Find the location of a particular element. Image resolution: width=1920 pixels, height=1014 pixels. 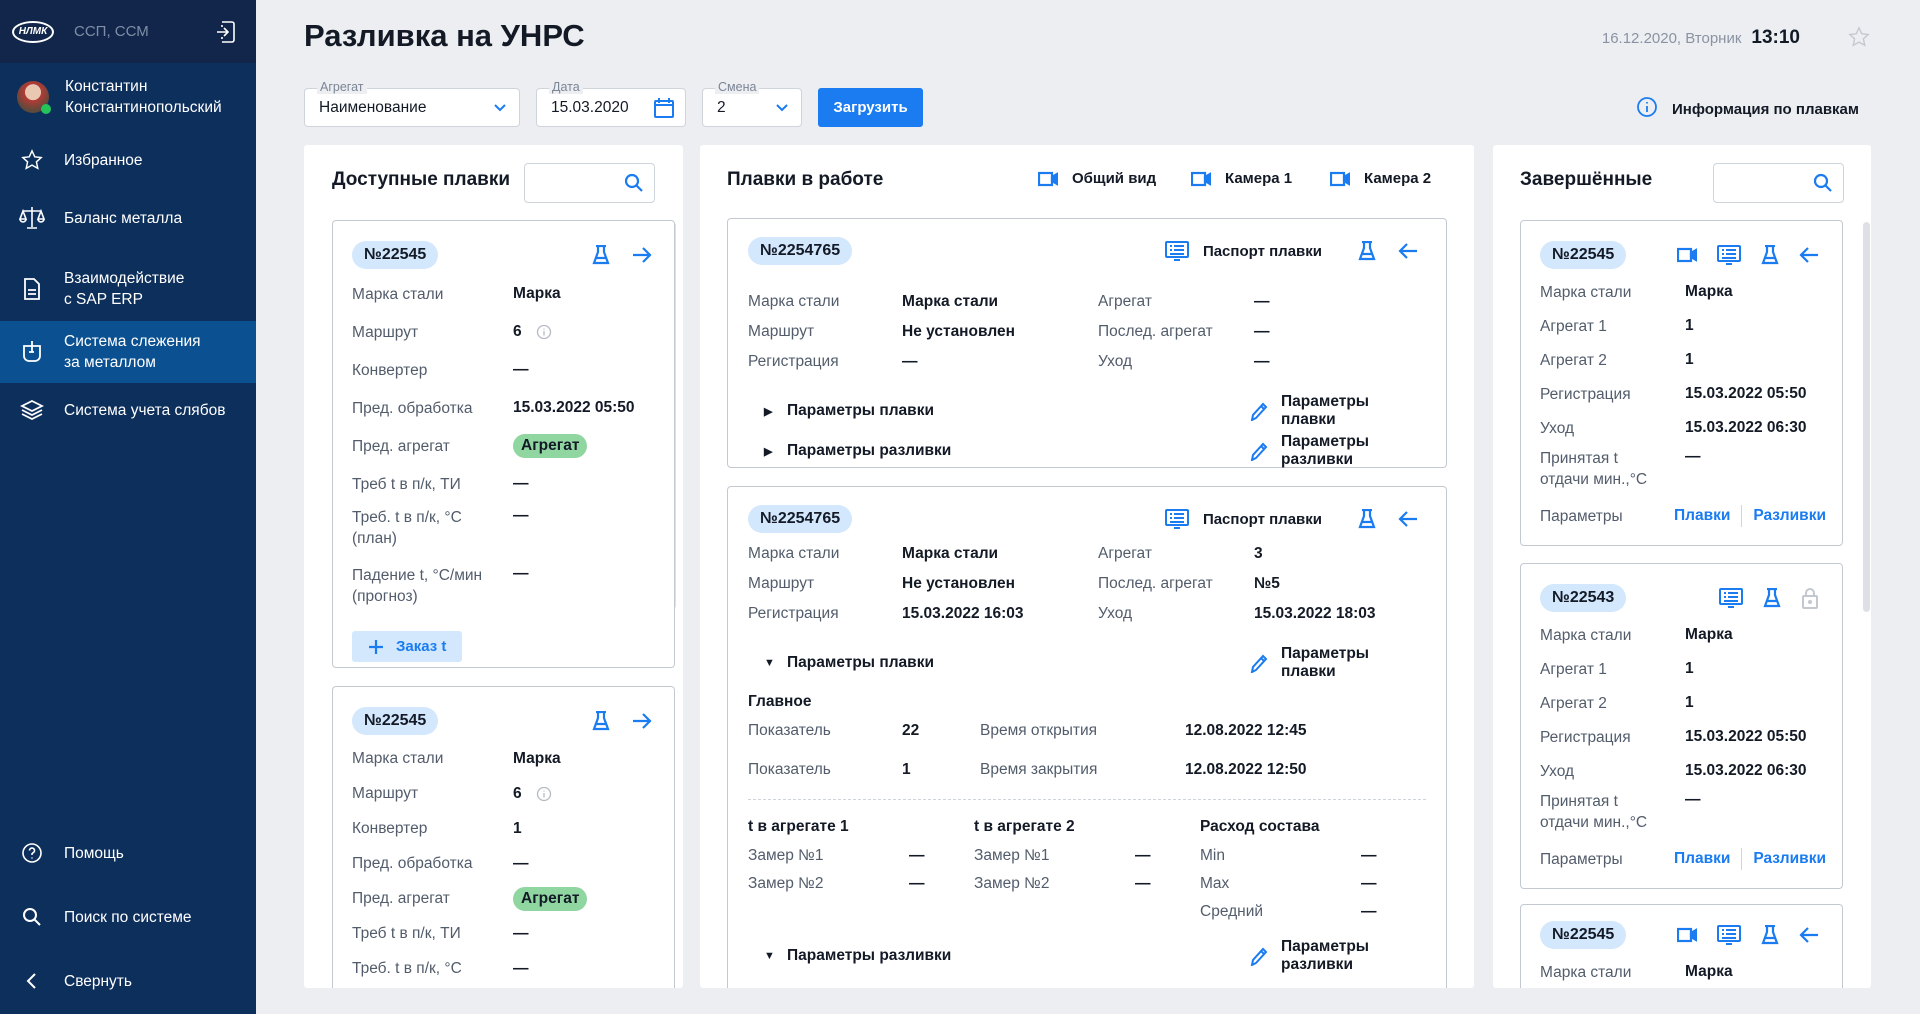

calendar-icon is located at coordinates (664, 110).